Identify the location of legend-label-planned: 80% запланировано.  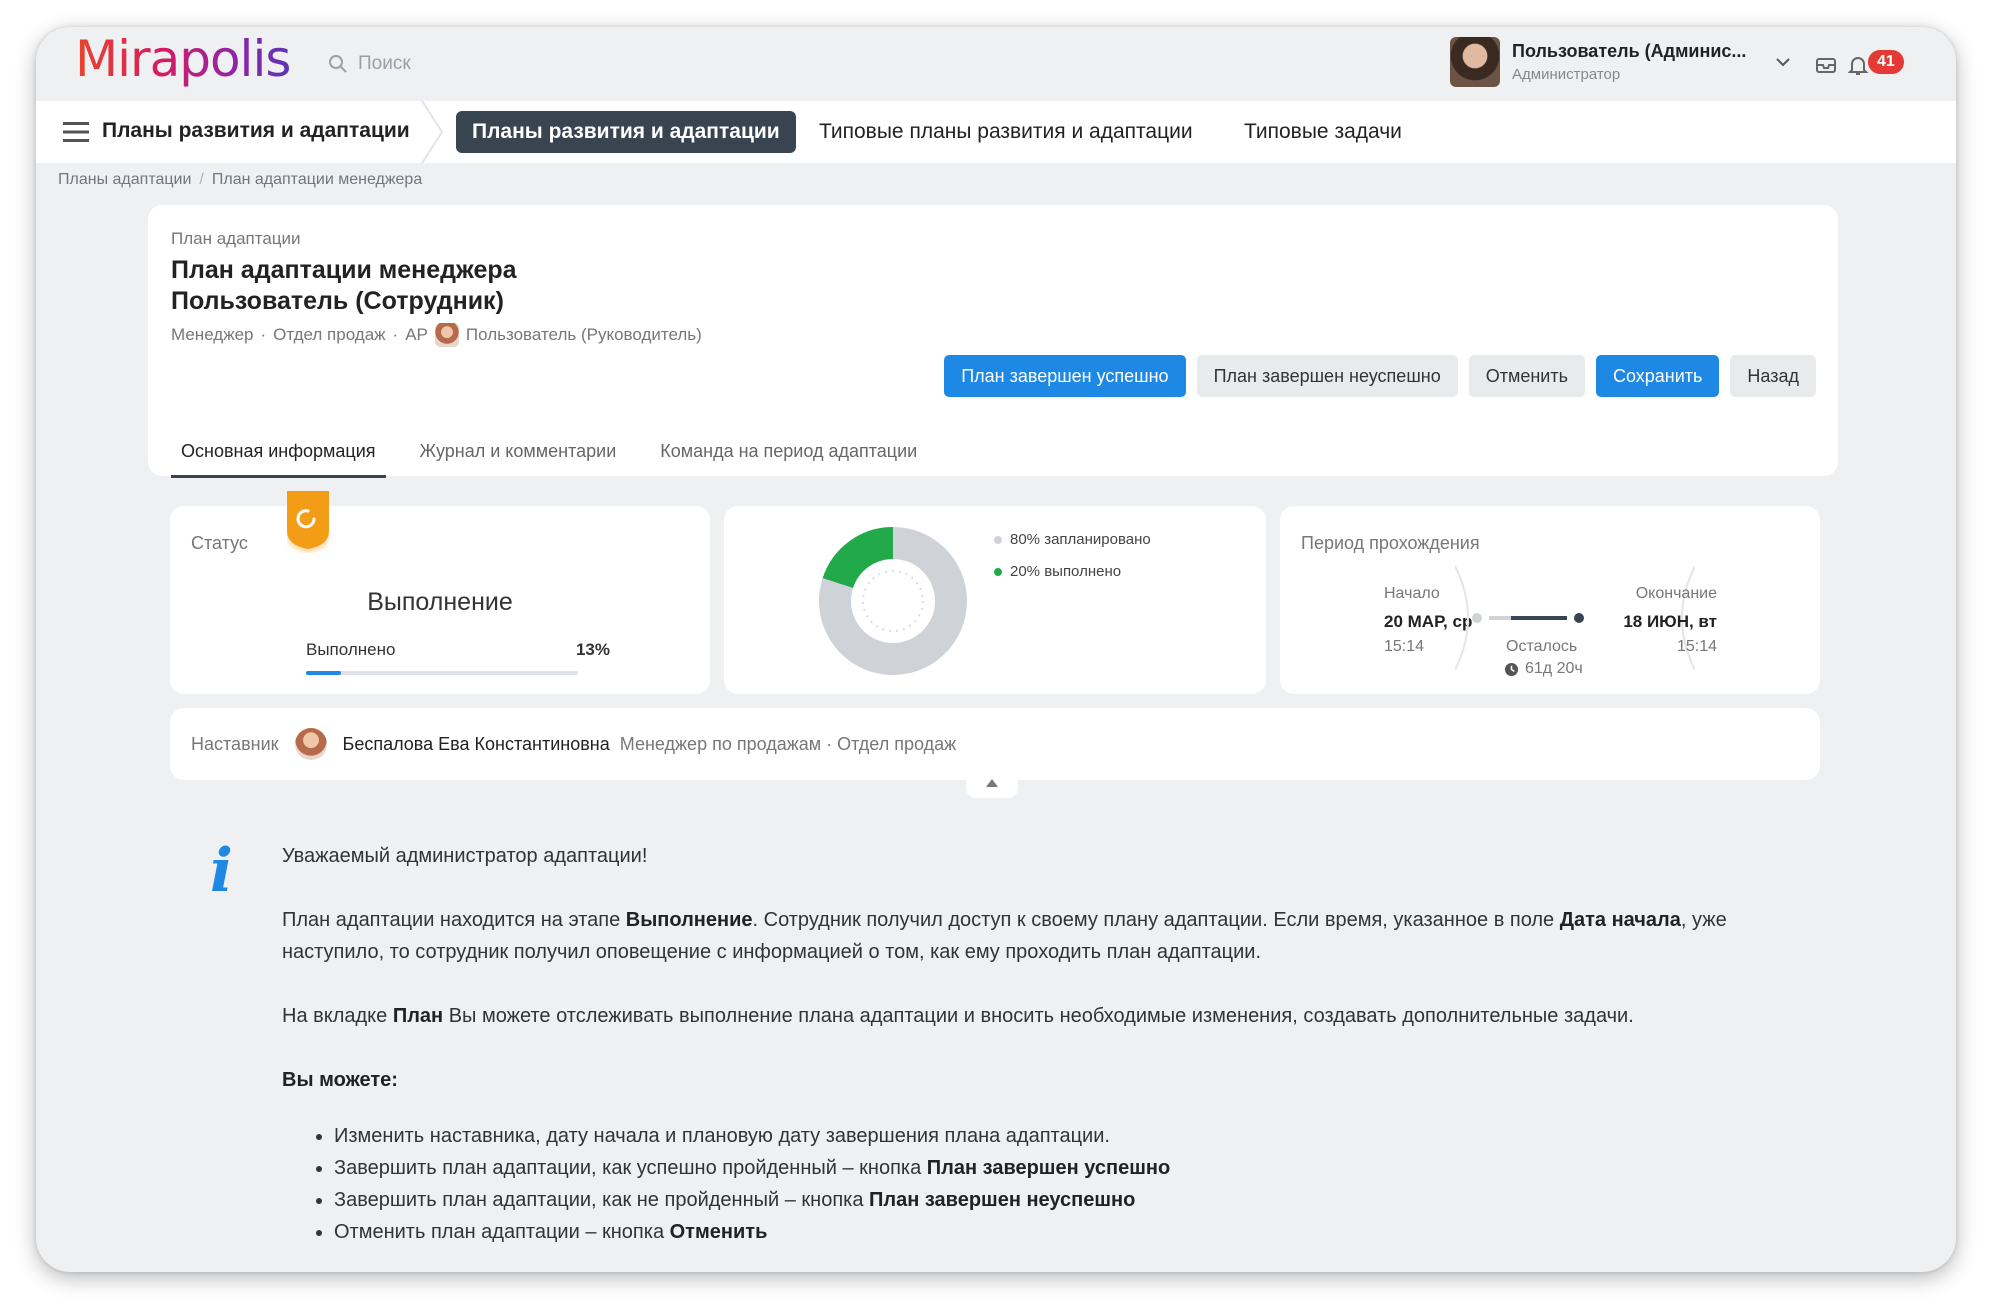
(1080, 539).